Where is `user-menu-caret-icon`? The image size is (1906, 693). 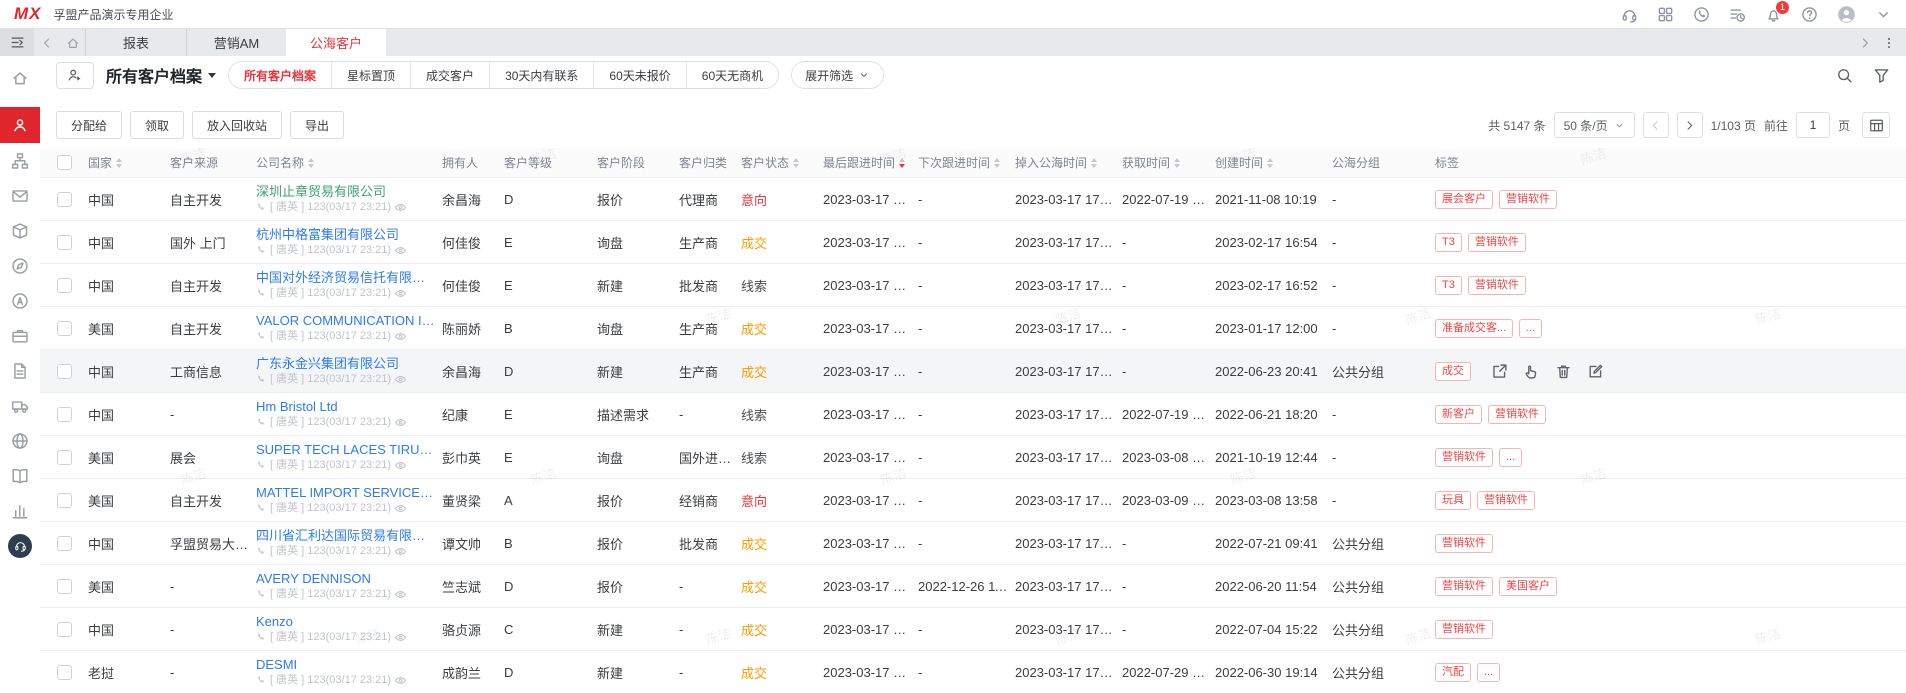 user-menu-caret-icon is located at coordinates (1883, 14).